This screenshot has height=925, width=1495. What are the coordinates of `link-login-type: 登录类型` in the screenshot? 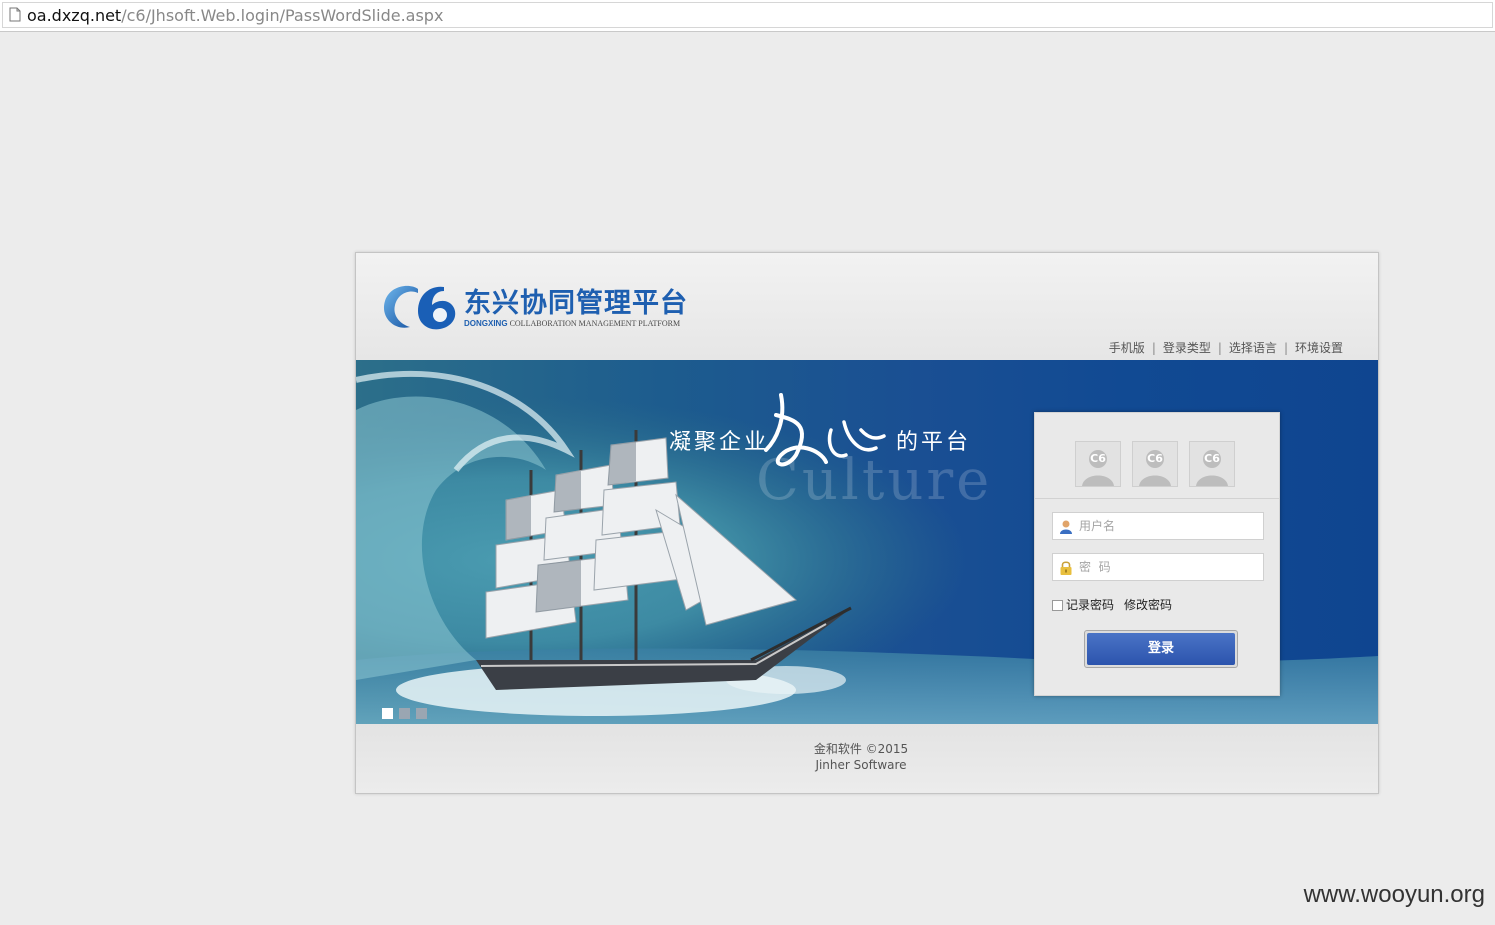 It's located at (1187, 348).